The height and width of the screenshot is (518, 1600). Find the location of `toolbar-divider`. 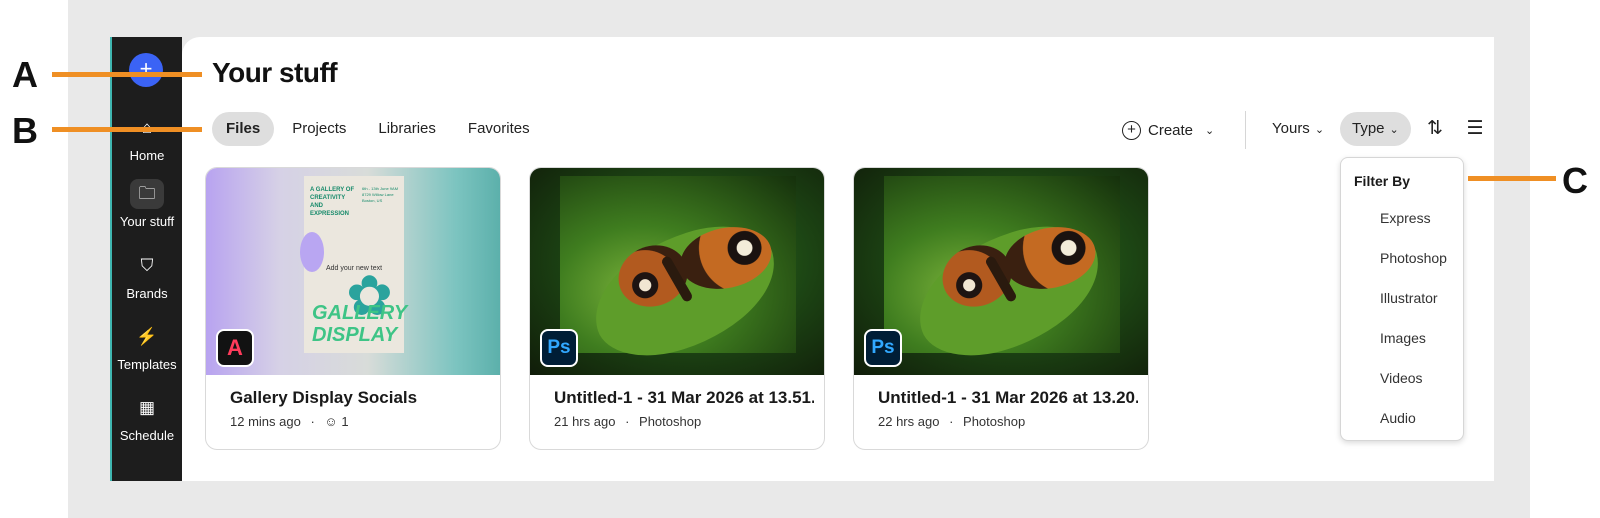

toolbar-divider is located at coordinates (1245, 130).